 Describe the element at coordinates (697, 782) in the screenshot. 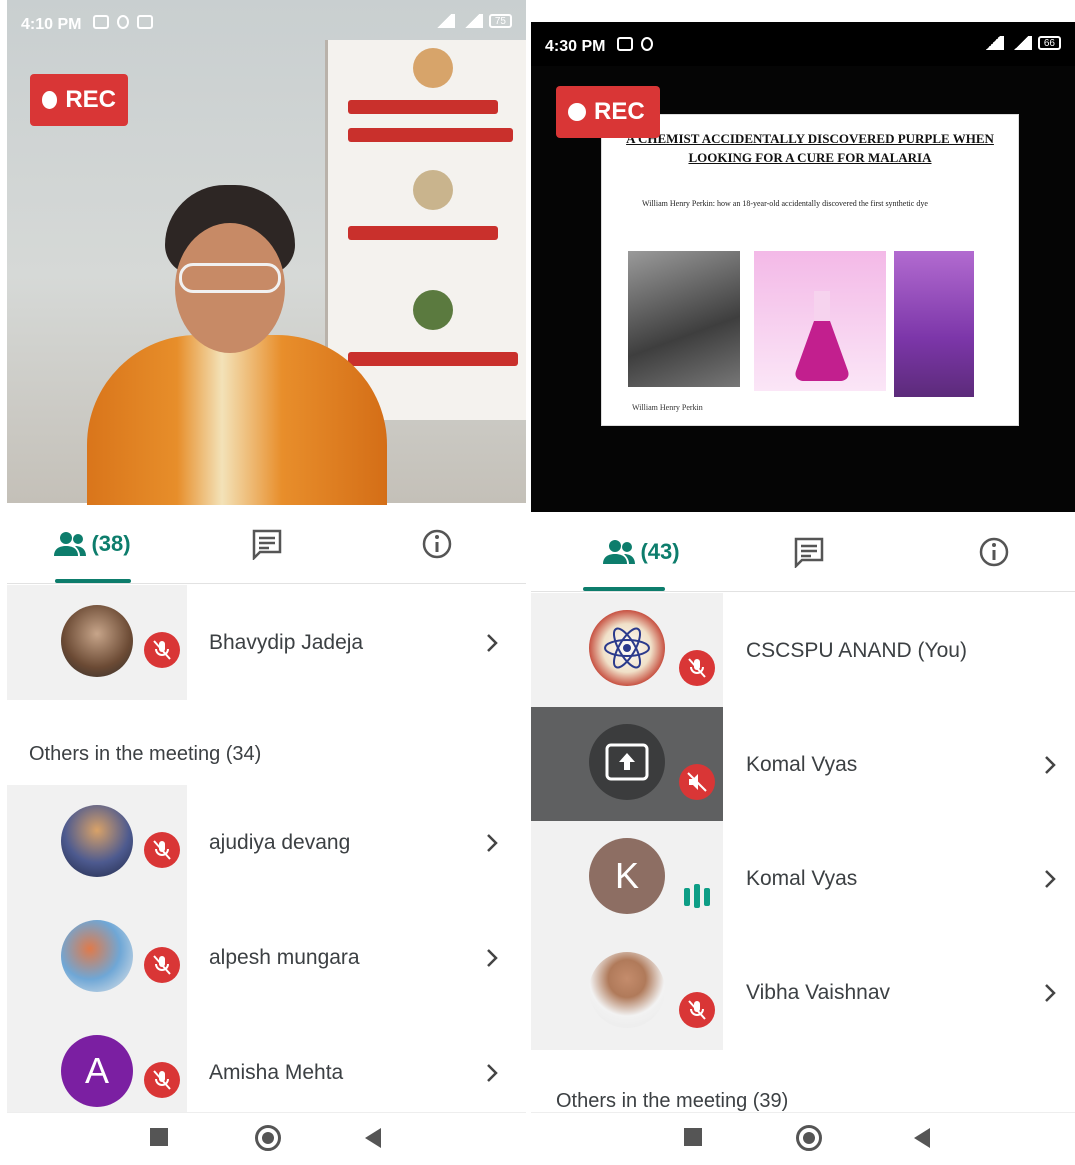

I see `volume-off-icon` at that location.